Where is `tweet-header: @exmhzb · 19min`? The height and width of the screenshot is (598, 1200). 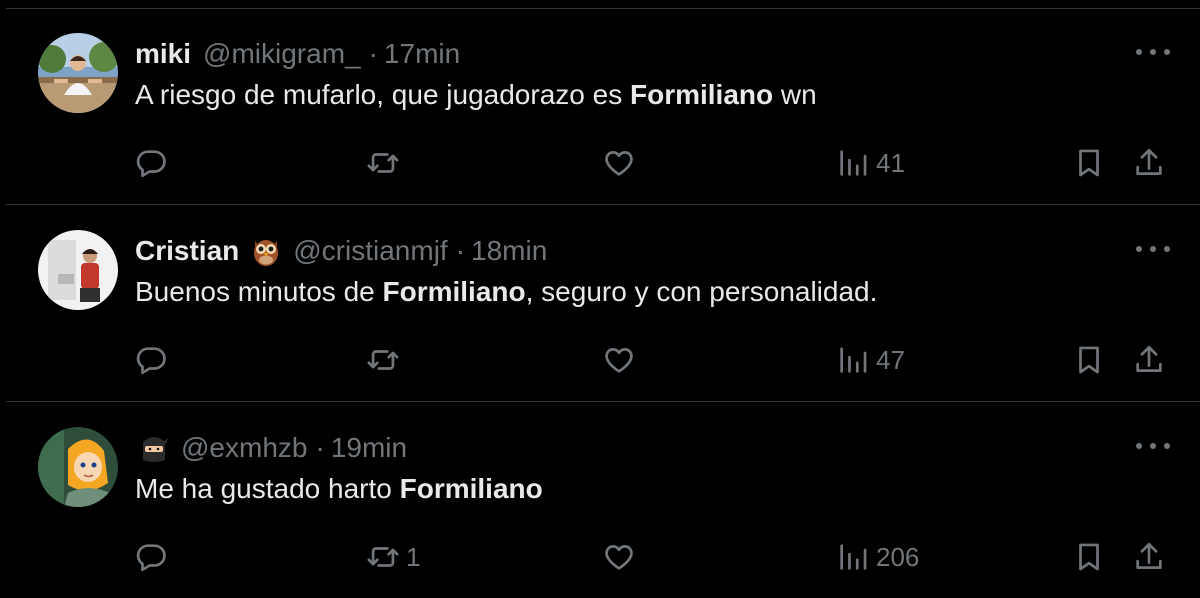
tweet-header: @exmhzb · 19min is located at coordinates (271, 448).